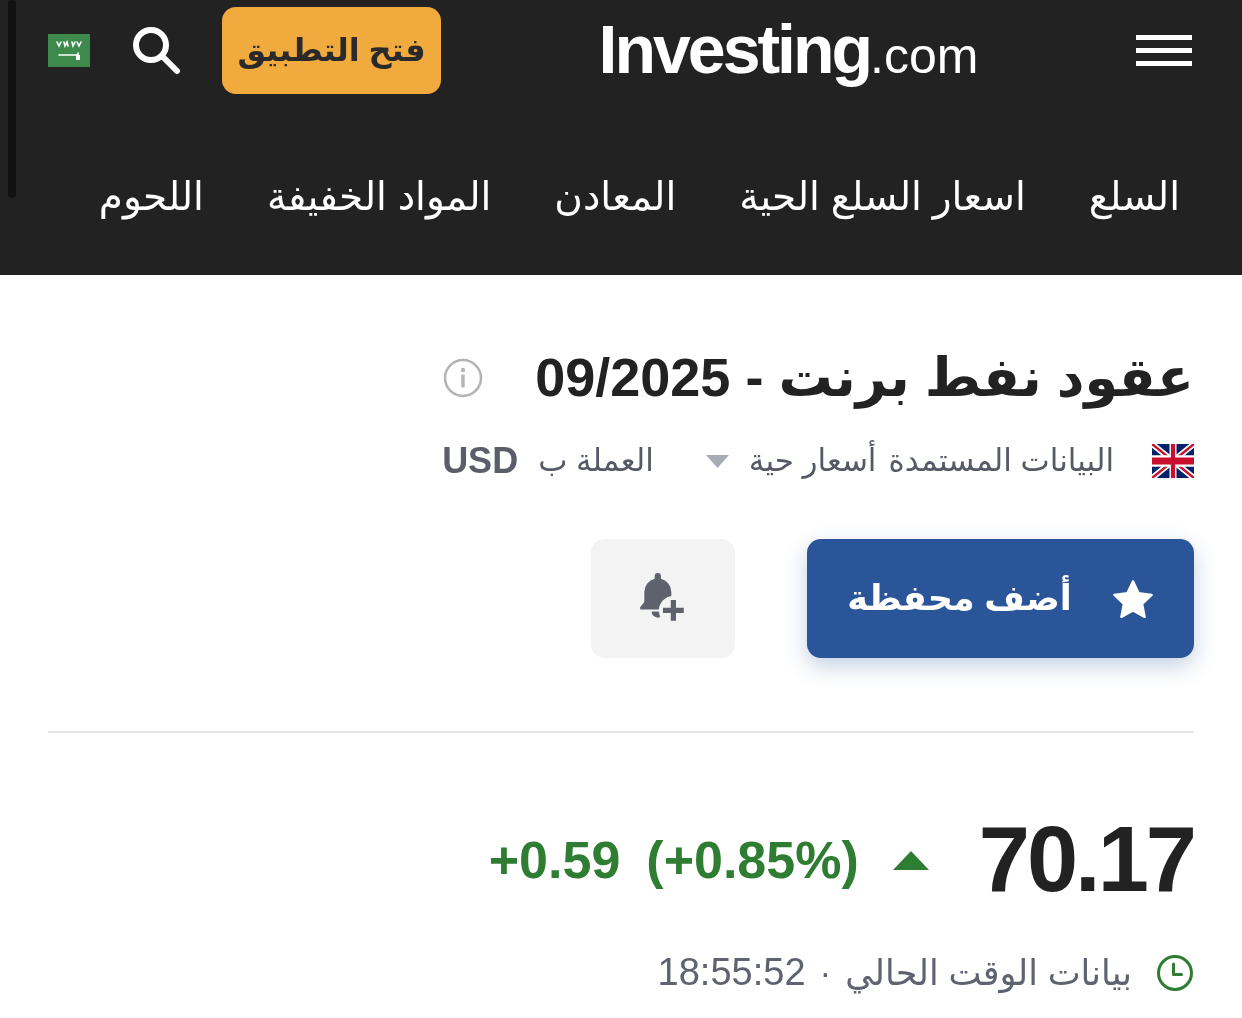 The width and height of the screenshot is (1242, 1018). What do you see at coordinates (480, 461) in the screenshot?
I see `currency-code: USD` at bounding box center [480, 461].